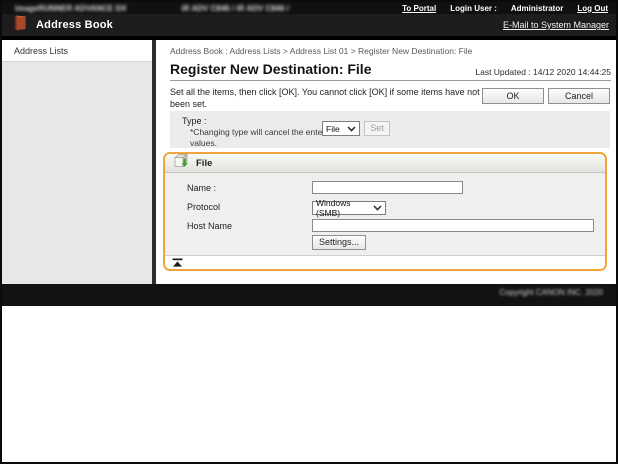 The height and width of the screenshot is (464, 618). I want to click on copyright: Copyright CANON INC. 2020, so click(551, 292).